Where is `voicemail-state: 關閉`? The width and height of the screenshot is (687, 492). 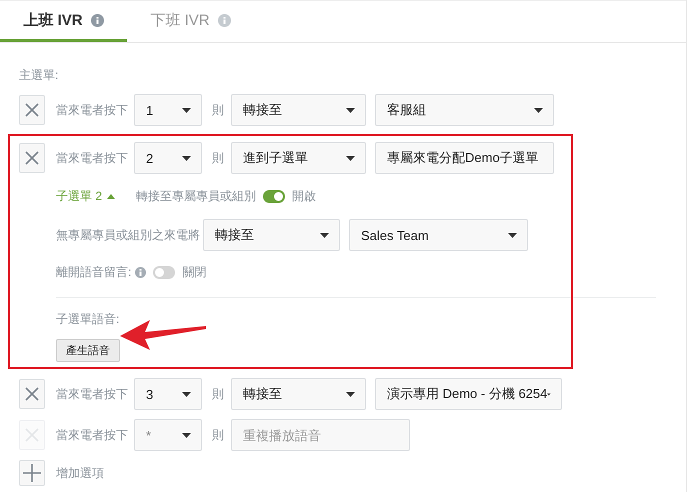 voicemail-state: 關閉 is located at coordinates (194, 272).